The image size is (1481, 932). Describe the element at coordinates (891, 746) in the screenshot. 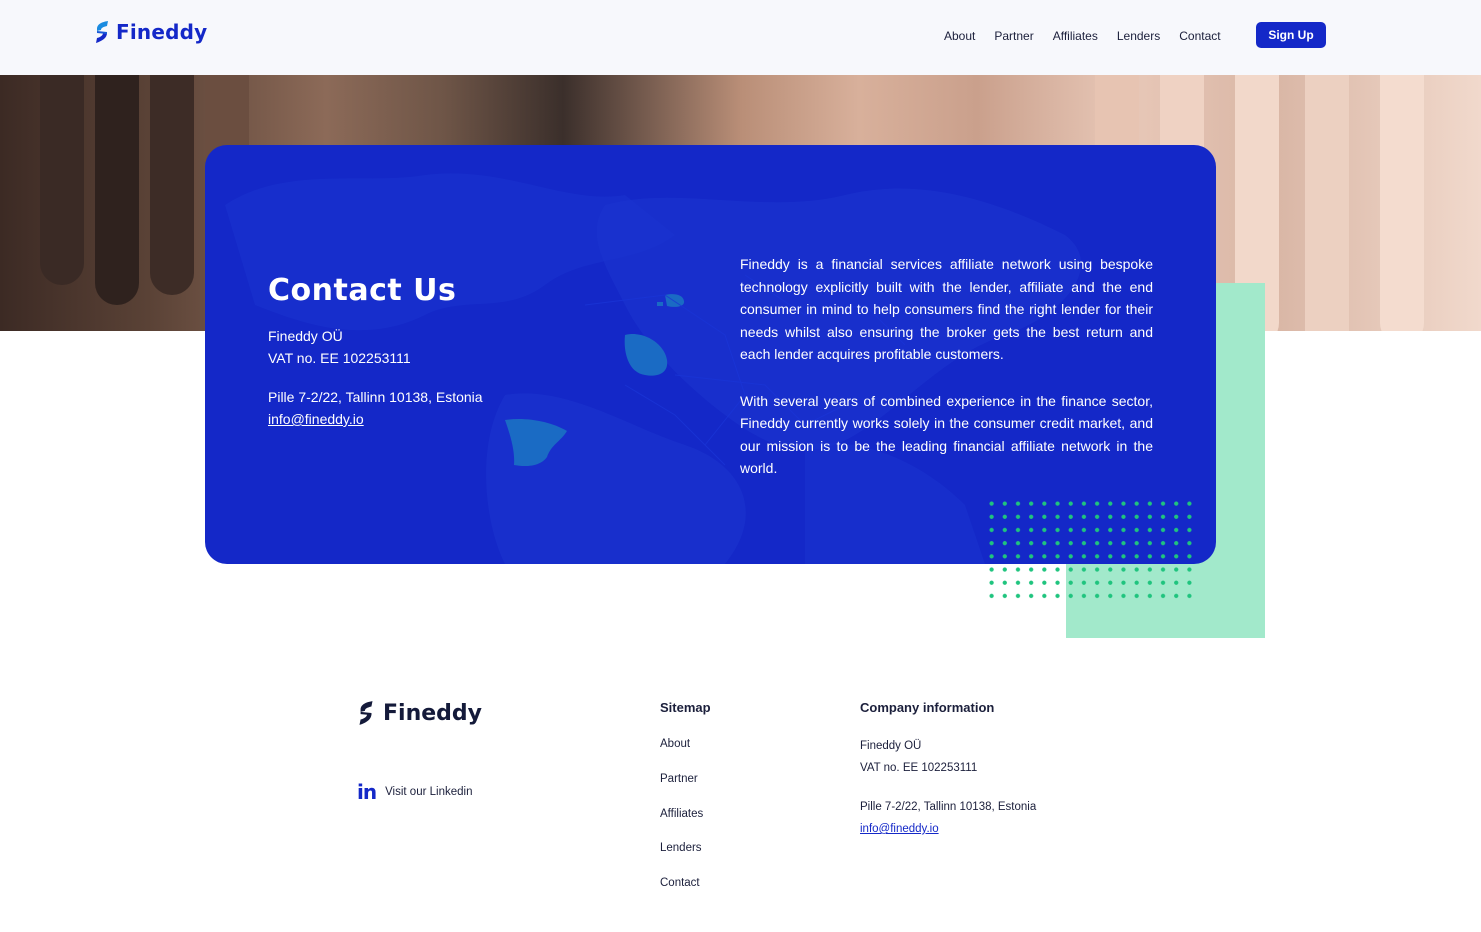

I see `footer-company-name: Fineddy OÜ` at that location.